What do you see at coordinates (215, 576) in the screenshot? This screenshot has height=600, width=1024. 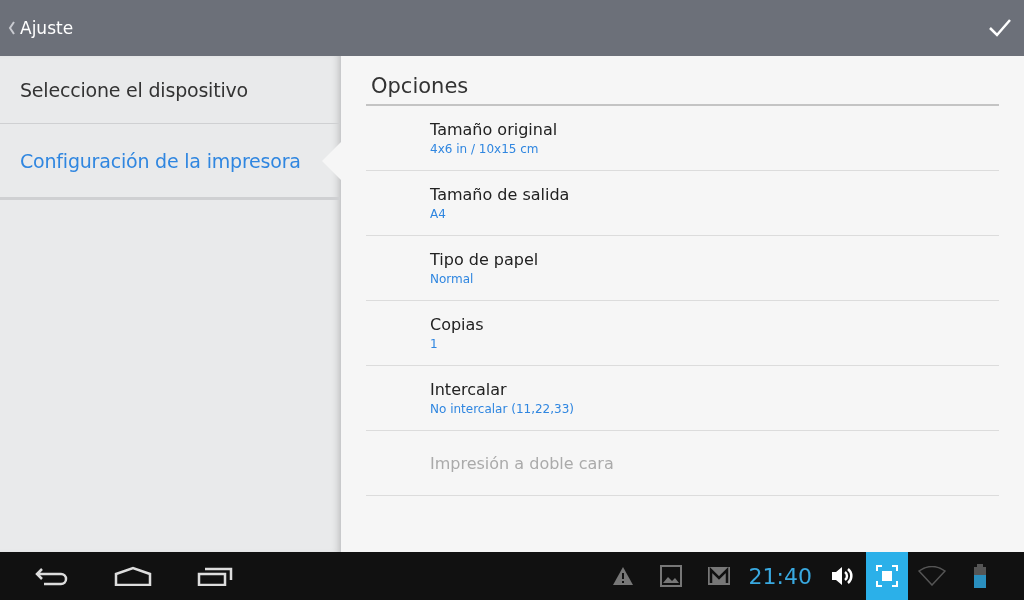 I see `recent-apps-icon` at bounding box center [215, 576].